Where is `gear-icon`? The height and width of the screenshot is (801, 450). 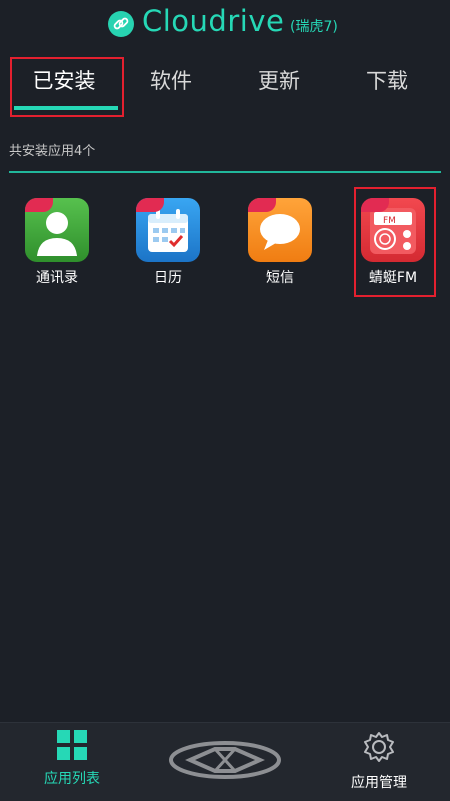
gear-icon is located at coordinates (379, 747).